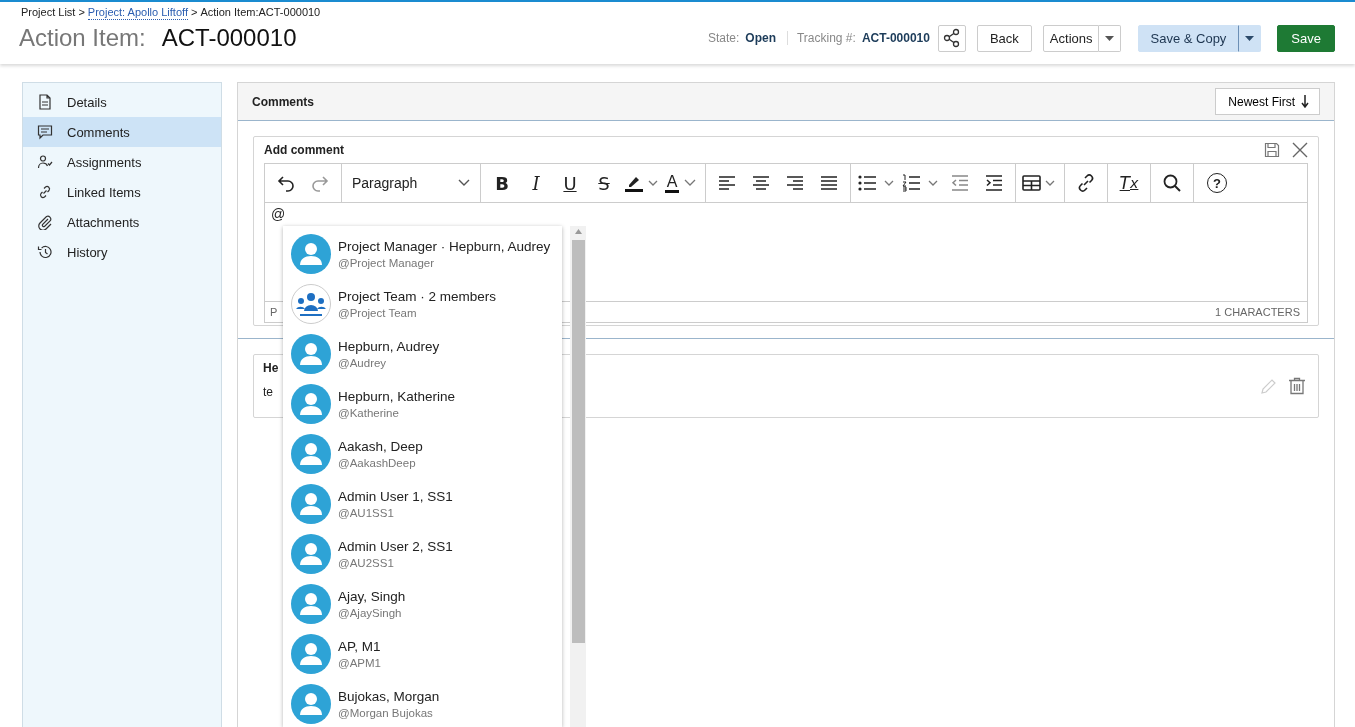 The width and height of the screenshot is (1355, 727). Describe the element at coordinates (1071, 38) in the screenshot. I see `actions-button: Actions` at that location.